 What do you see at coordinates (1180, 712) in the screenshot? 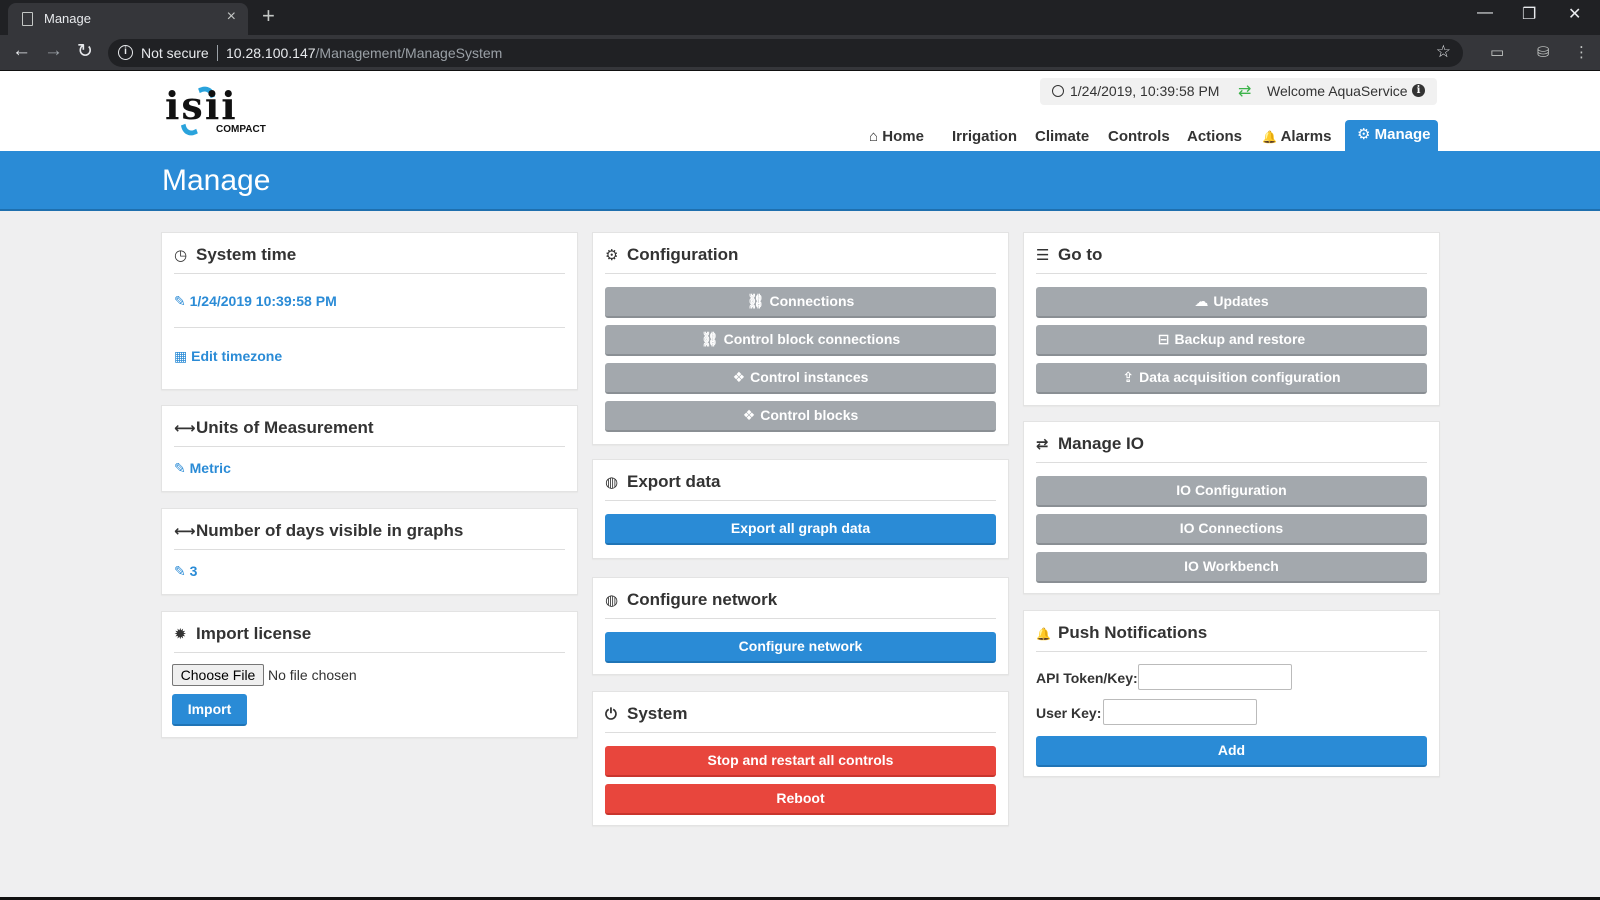
I see `user-key-input` at bounding box center [1180, 712].